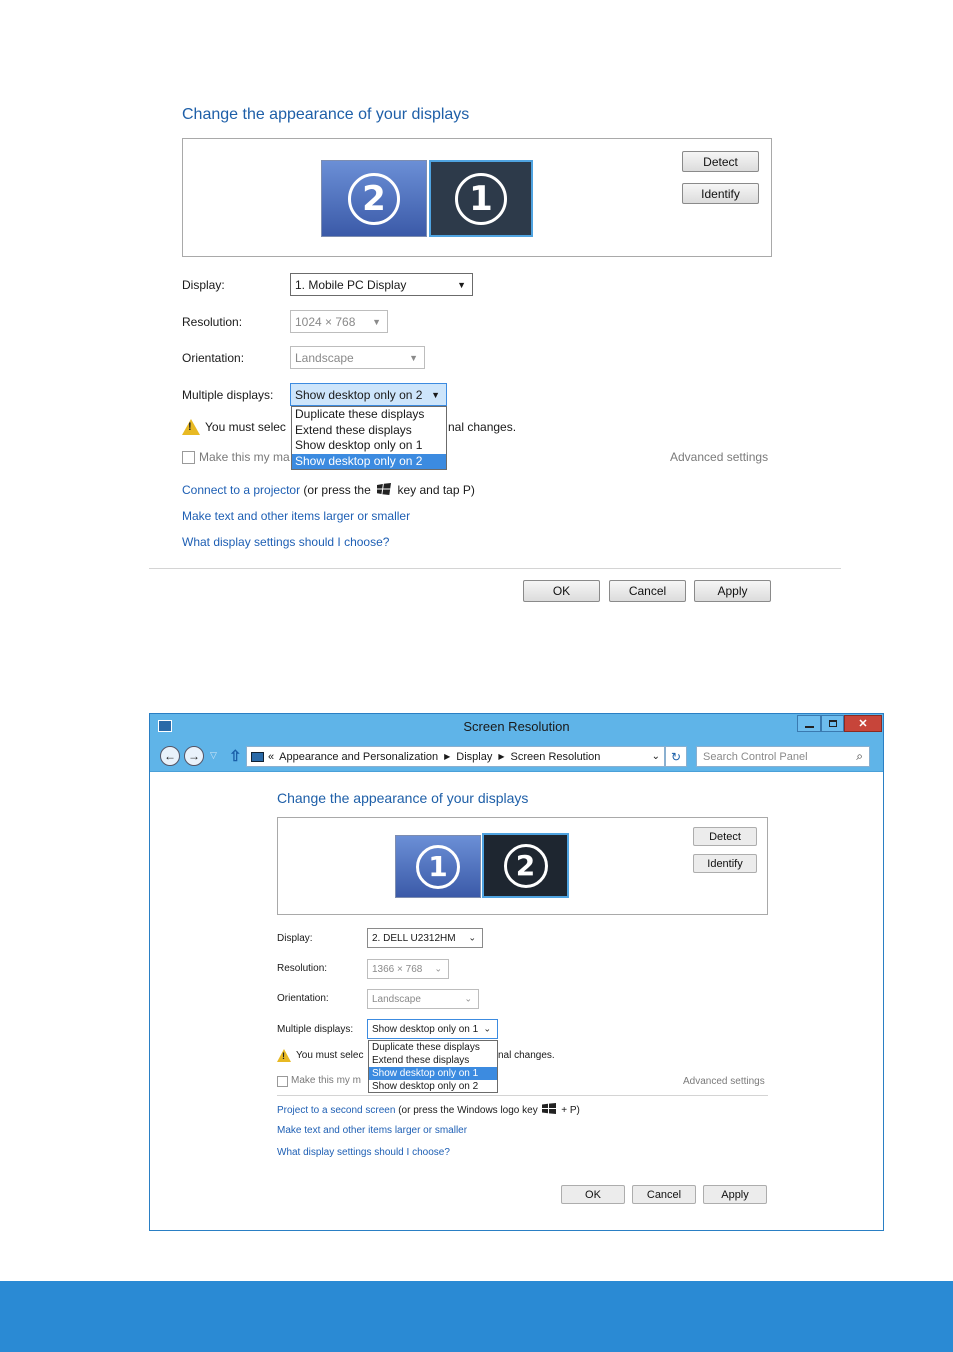  Describe the element at coordinates (337, 490) in the screenshot. I see `projector-hint-start: (or press the` at that location.